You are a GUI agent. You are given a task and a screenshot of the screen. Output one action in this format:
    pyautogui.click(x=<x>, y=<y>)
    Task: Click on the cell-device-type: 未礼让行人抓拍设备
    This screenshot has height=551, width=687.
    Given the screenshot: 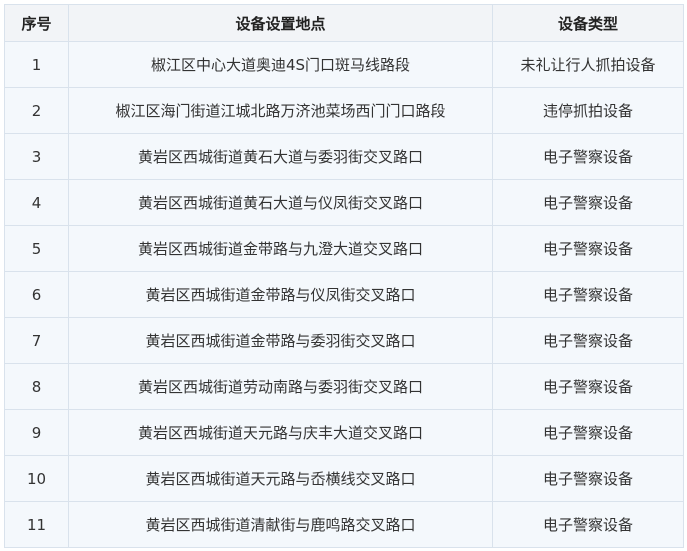 What is the action you would take?
    pyautogui.click(x=588, y=64)
    